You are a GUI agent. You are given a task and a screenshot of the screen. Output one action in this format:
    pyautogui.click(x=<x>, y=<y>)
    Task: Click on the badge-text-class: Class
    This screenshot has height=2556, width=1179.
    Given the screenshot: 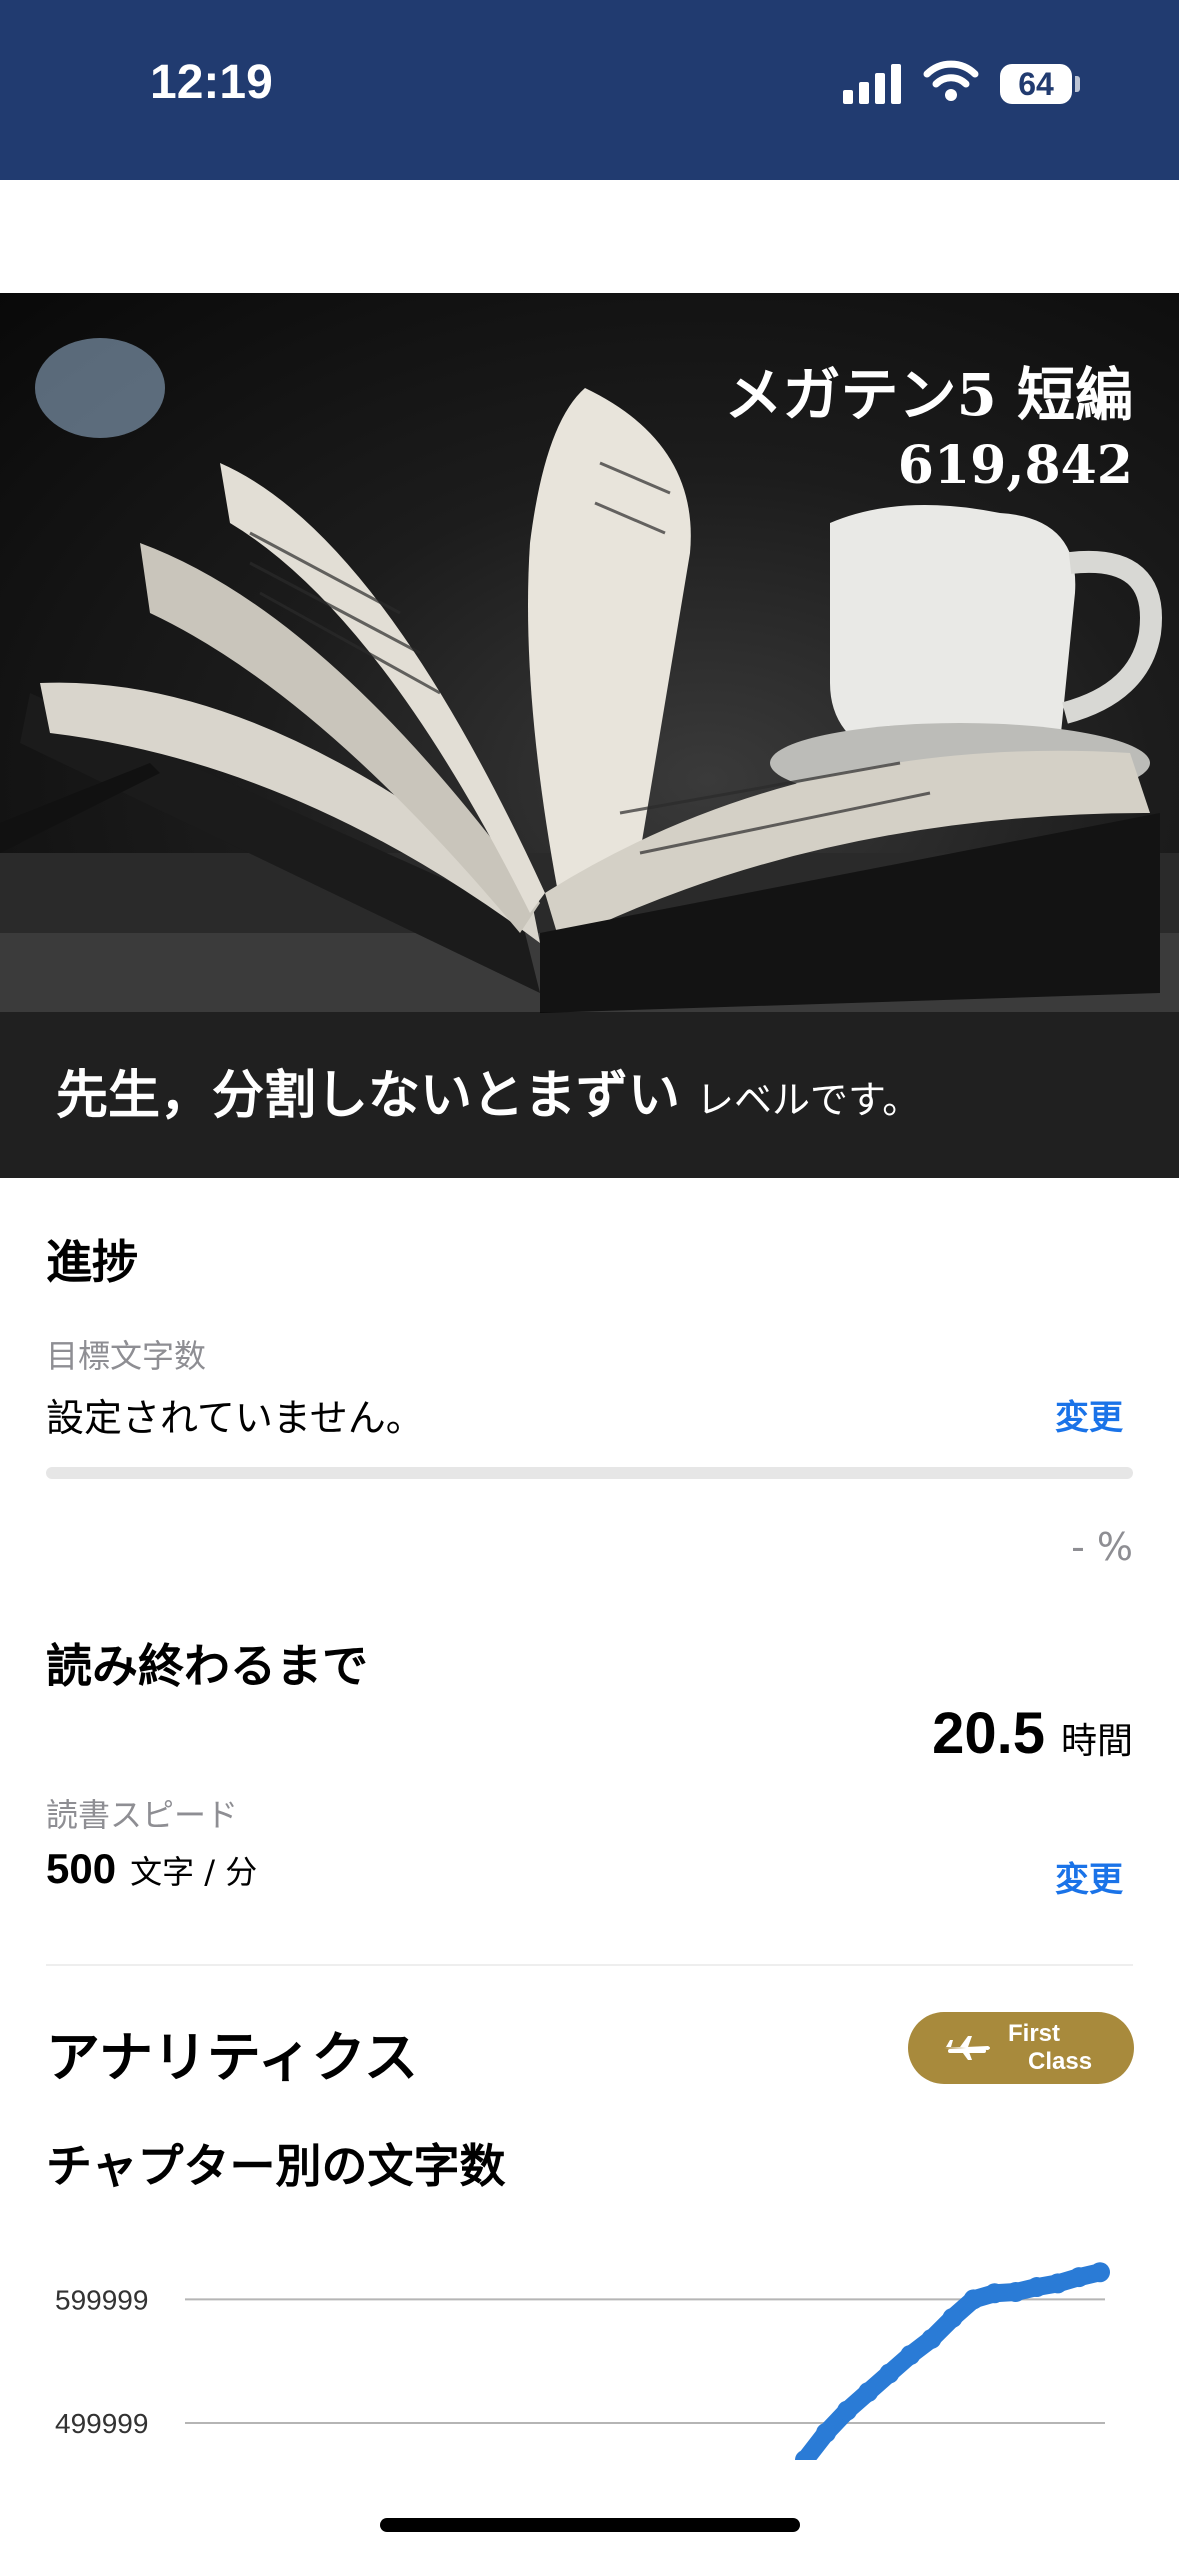 What is the action you would take?
    pyautogui.click(x=1060, y=2061)
    